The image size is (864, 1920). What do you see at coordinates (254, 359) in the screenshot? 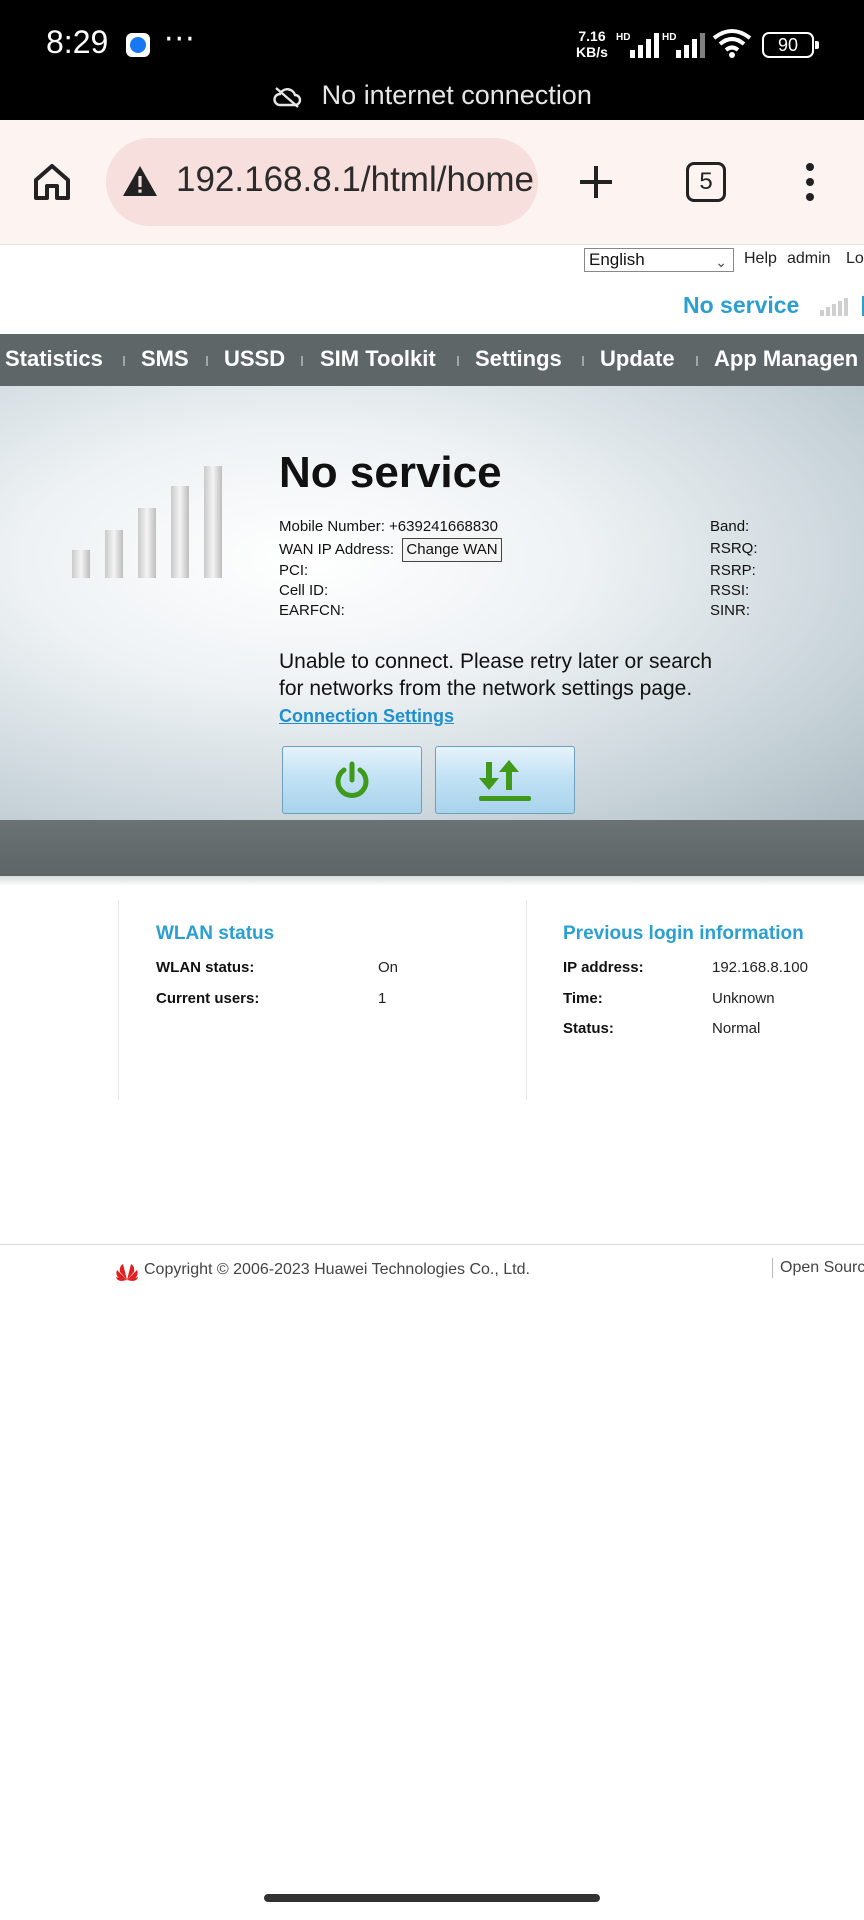
I see `nav-ussd: USSD` at bounding box center [254, 359].